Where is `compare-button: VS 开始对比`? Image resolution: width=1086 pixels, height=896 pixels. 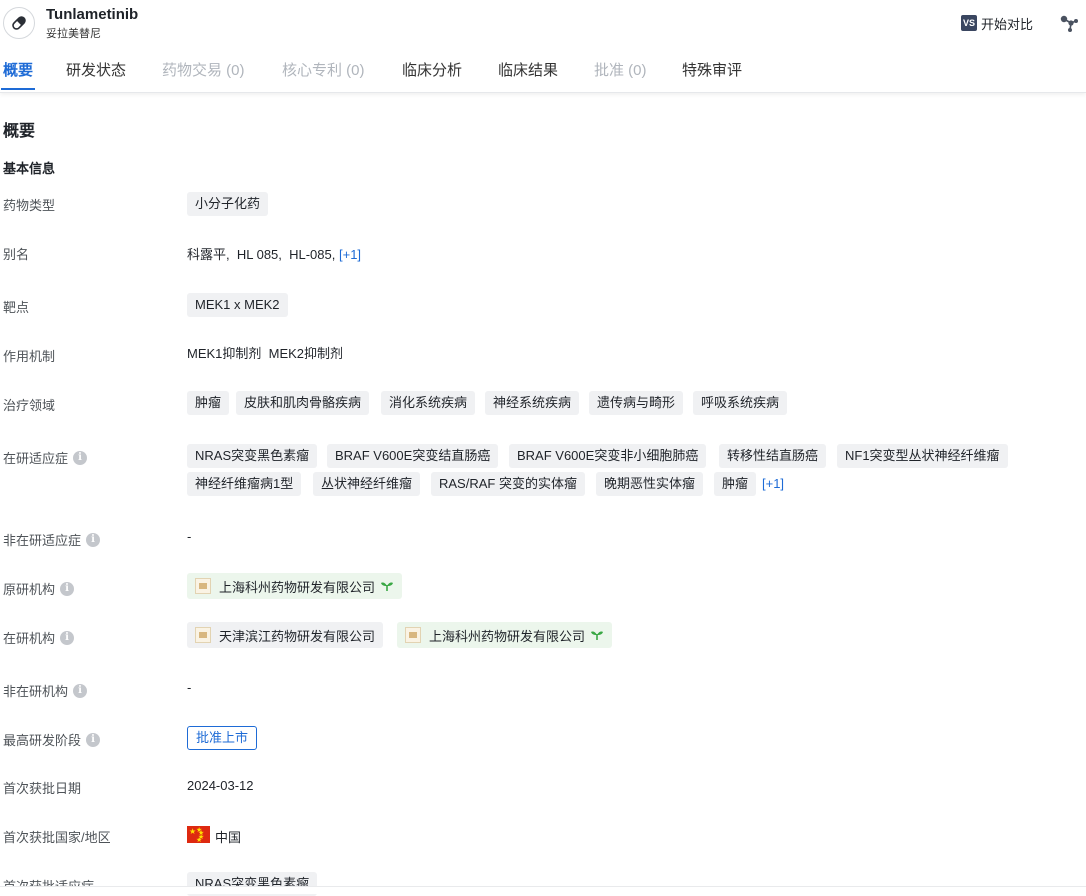
compare-button: VS 开始对比 is located at coordinates (997, 23).